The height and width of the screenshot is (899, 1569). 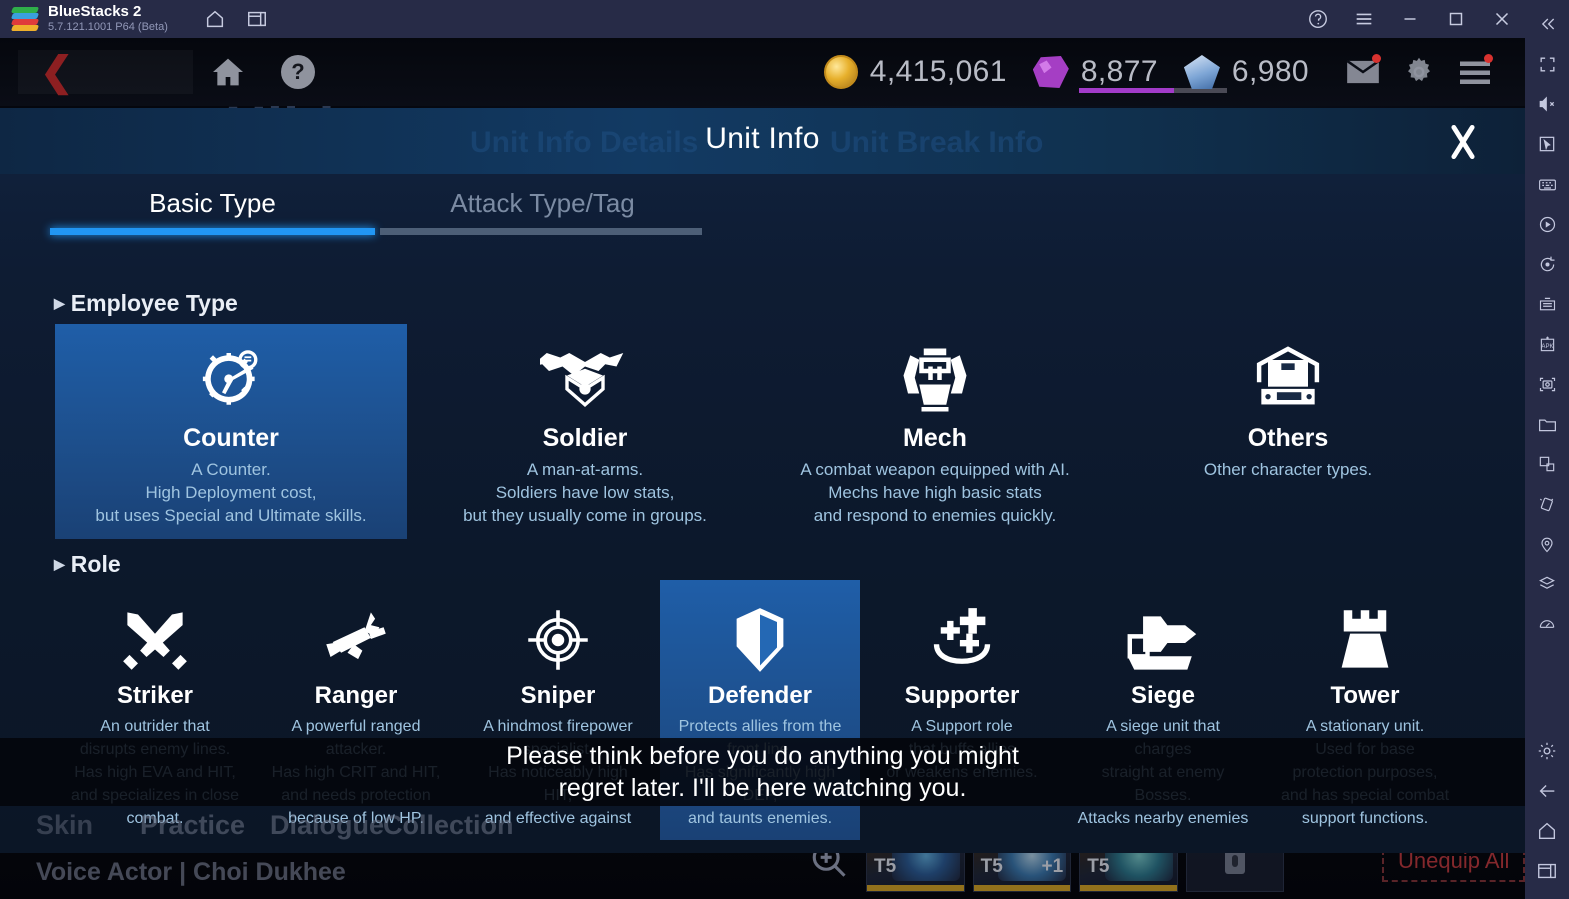 What do you see at coordinates (146, 303) in the screenshot?
I see `section-label-employee-type: ▶ Employee Type` at bounding box center [146, 303].